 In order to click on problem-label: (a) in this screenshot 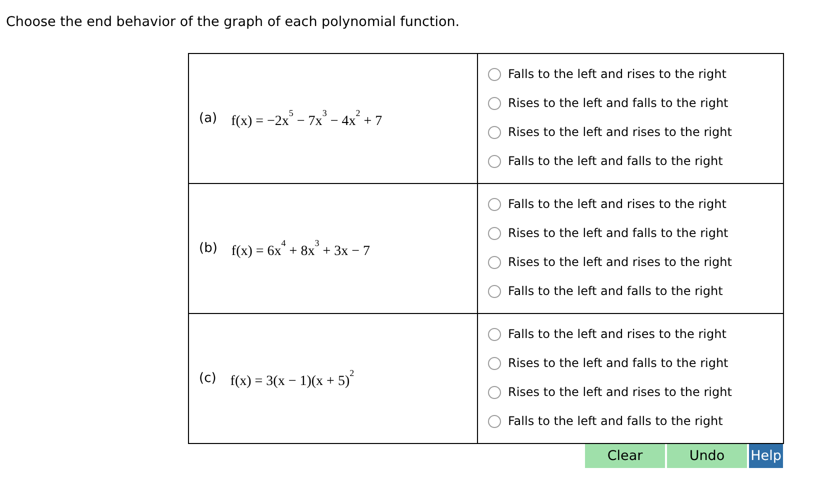, I will do `click(208, 118)`.